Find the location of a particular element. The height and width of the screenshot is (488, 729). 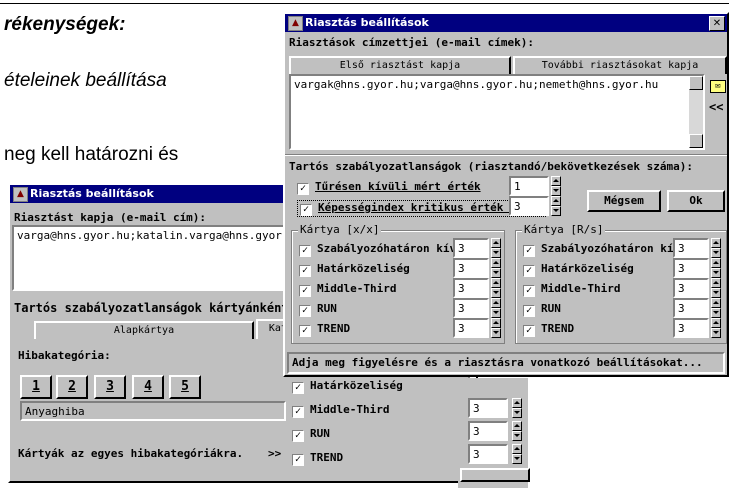

recipients-label: Riasztások címzettjei (e-mail címek): is located at coordinates (412, 42).